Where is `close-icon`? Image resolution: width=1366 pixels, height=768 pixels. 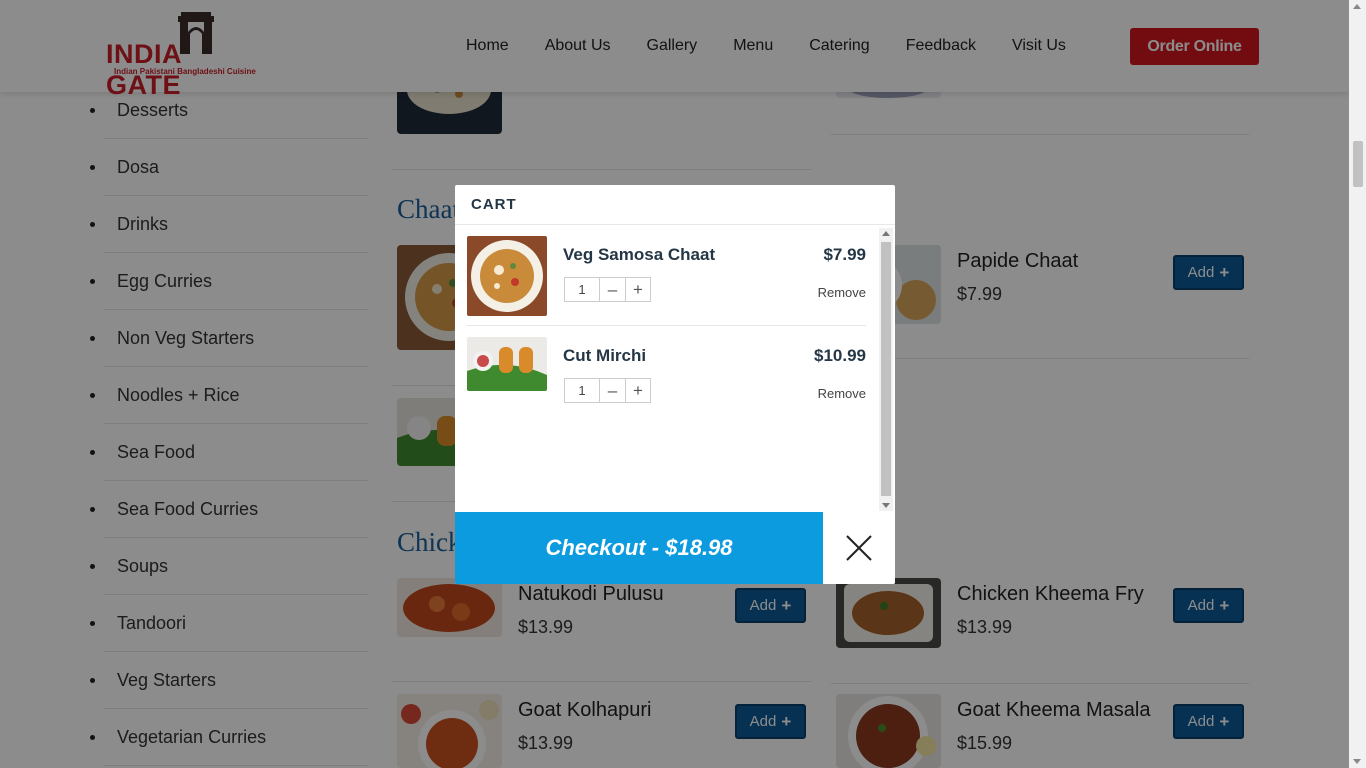 close-icon is located at coordinates (859, 548).